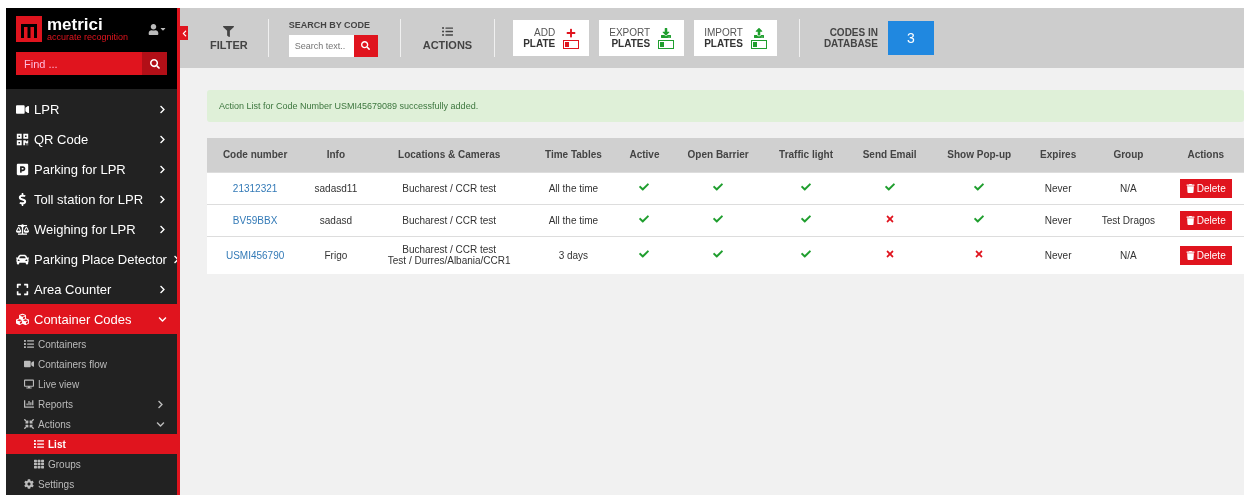 This screenshot has width=1244, height=495. I want to click on car-icon, so click(22, 259).